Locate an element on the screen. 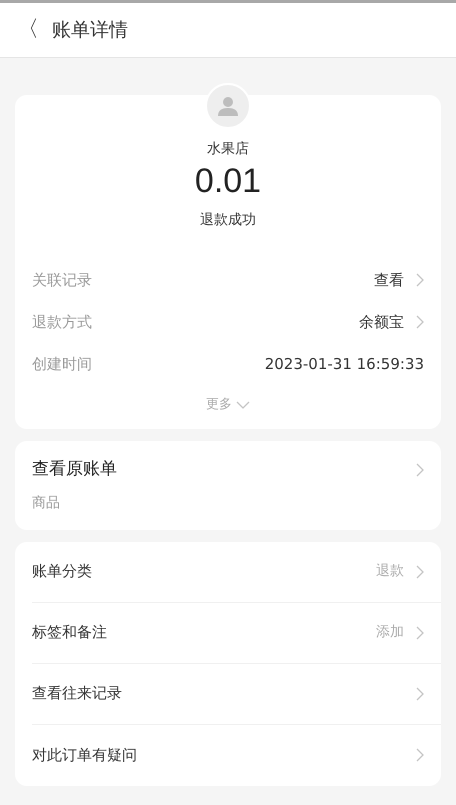 The width and height of the screenshot is (456, 805). detail-label: 退款方式 is located at coordinates (62, 322).